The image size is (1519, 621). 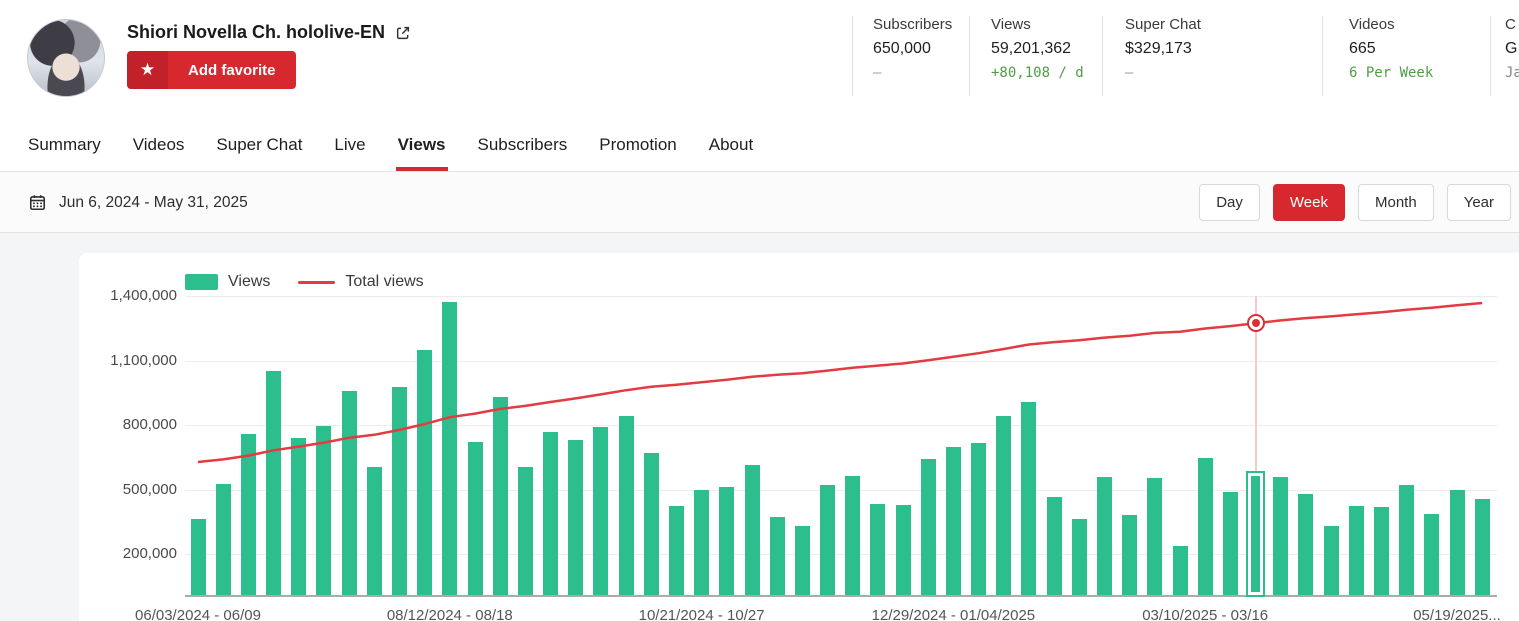 I want to click on y-axis-tick-label: 1,100,000, so click(x=143, y=360).